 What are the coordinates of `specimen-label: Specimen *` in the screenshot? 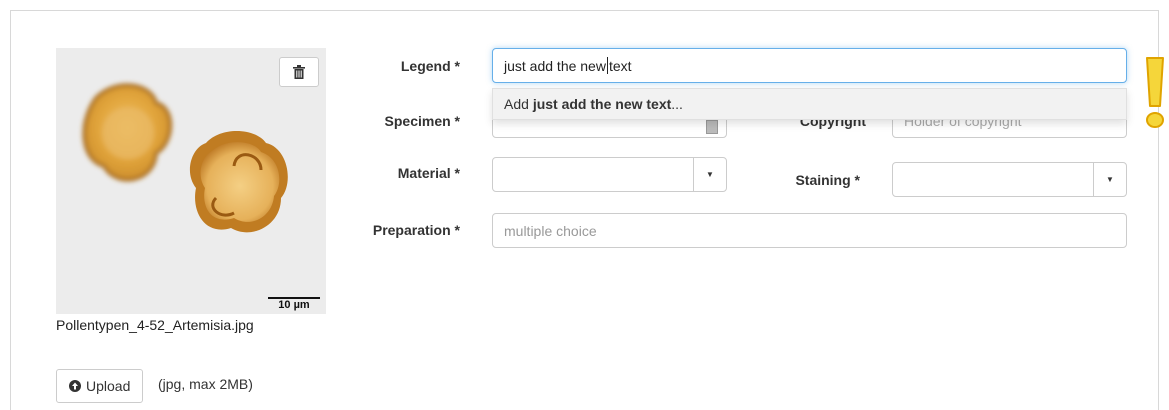 It's located at (422, 121).